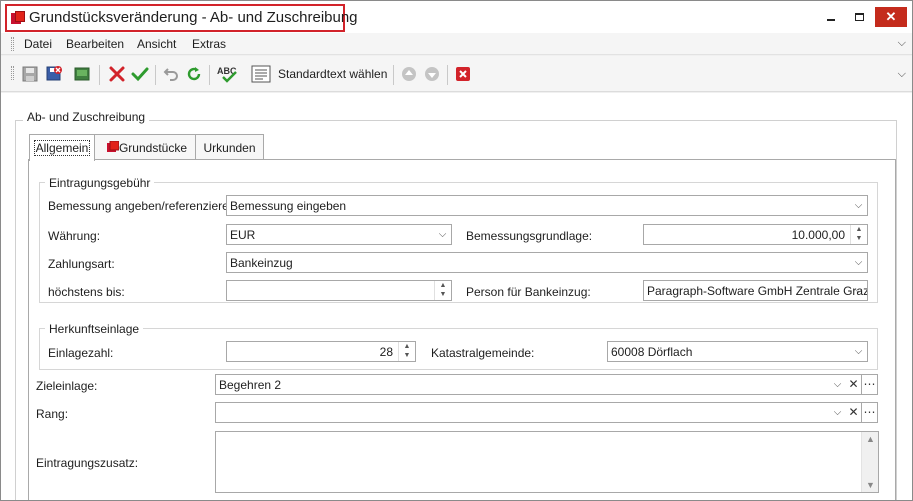 Image resolution: width=913 pixels, height=501 pixels. I want to click on einlagezahl-spin-input: 28 ▲ ▼, so click(321, 351).